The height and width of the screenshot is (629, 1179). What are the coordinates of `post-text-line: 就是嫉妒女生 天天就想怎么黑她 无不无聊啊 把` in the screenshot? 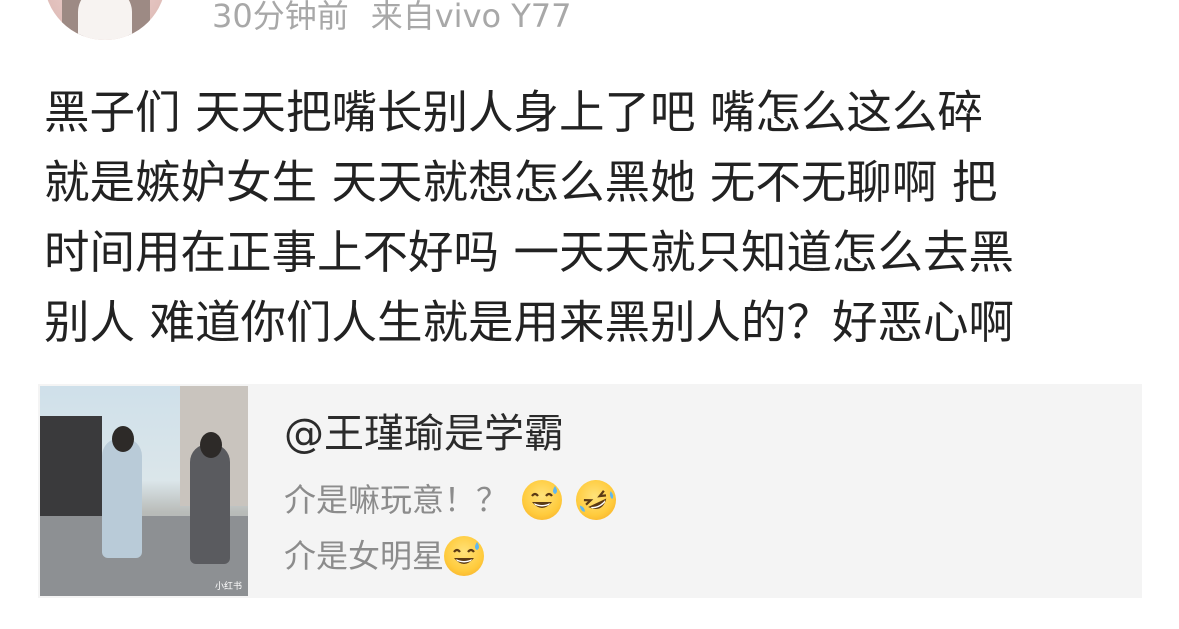 It's located at (521, 182).